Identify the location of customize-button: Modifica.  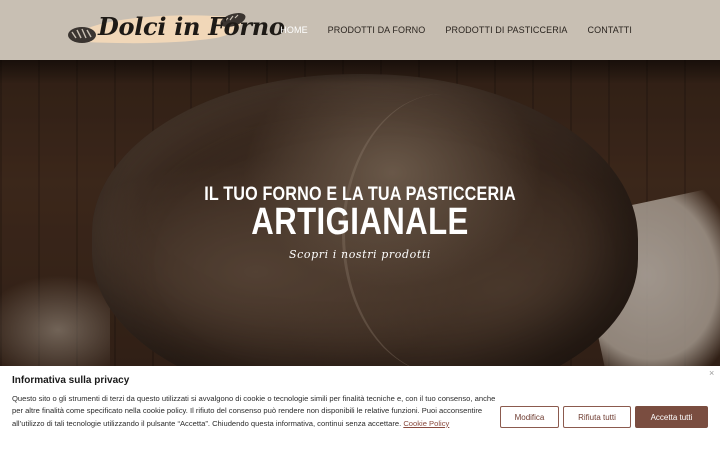
(529, 417).